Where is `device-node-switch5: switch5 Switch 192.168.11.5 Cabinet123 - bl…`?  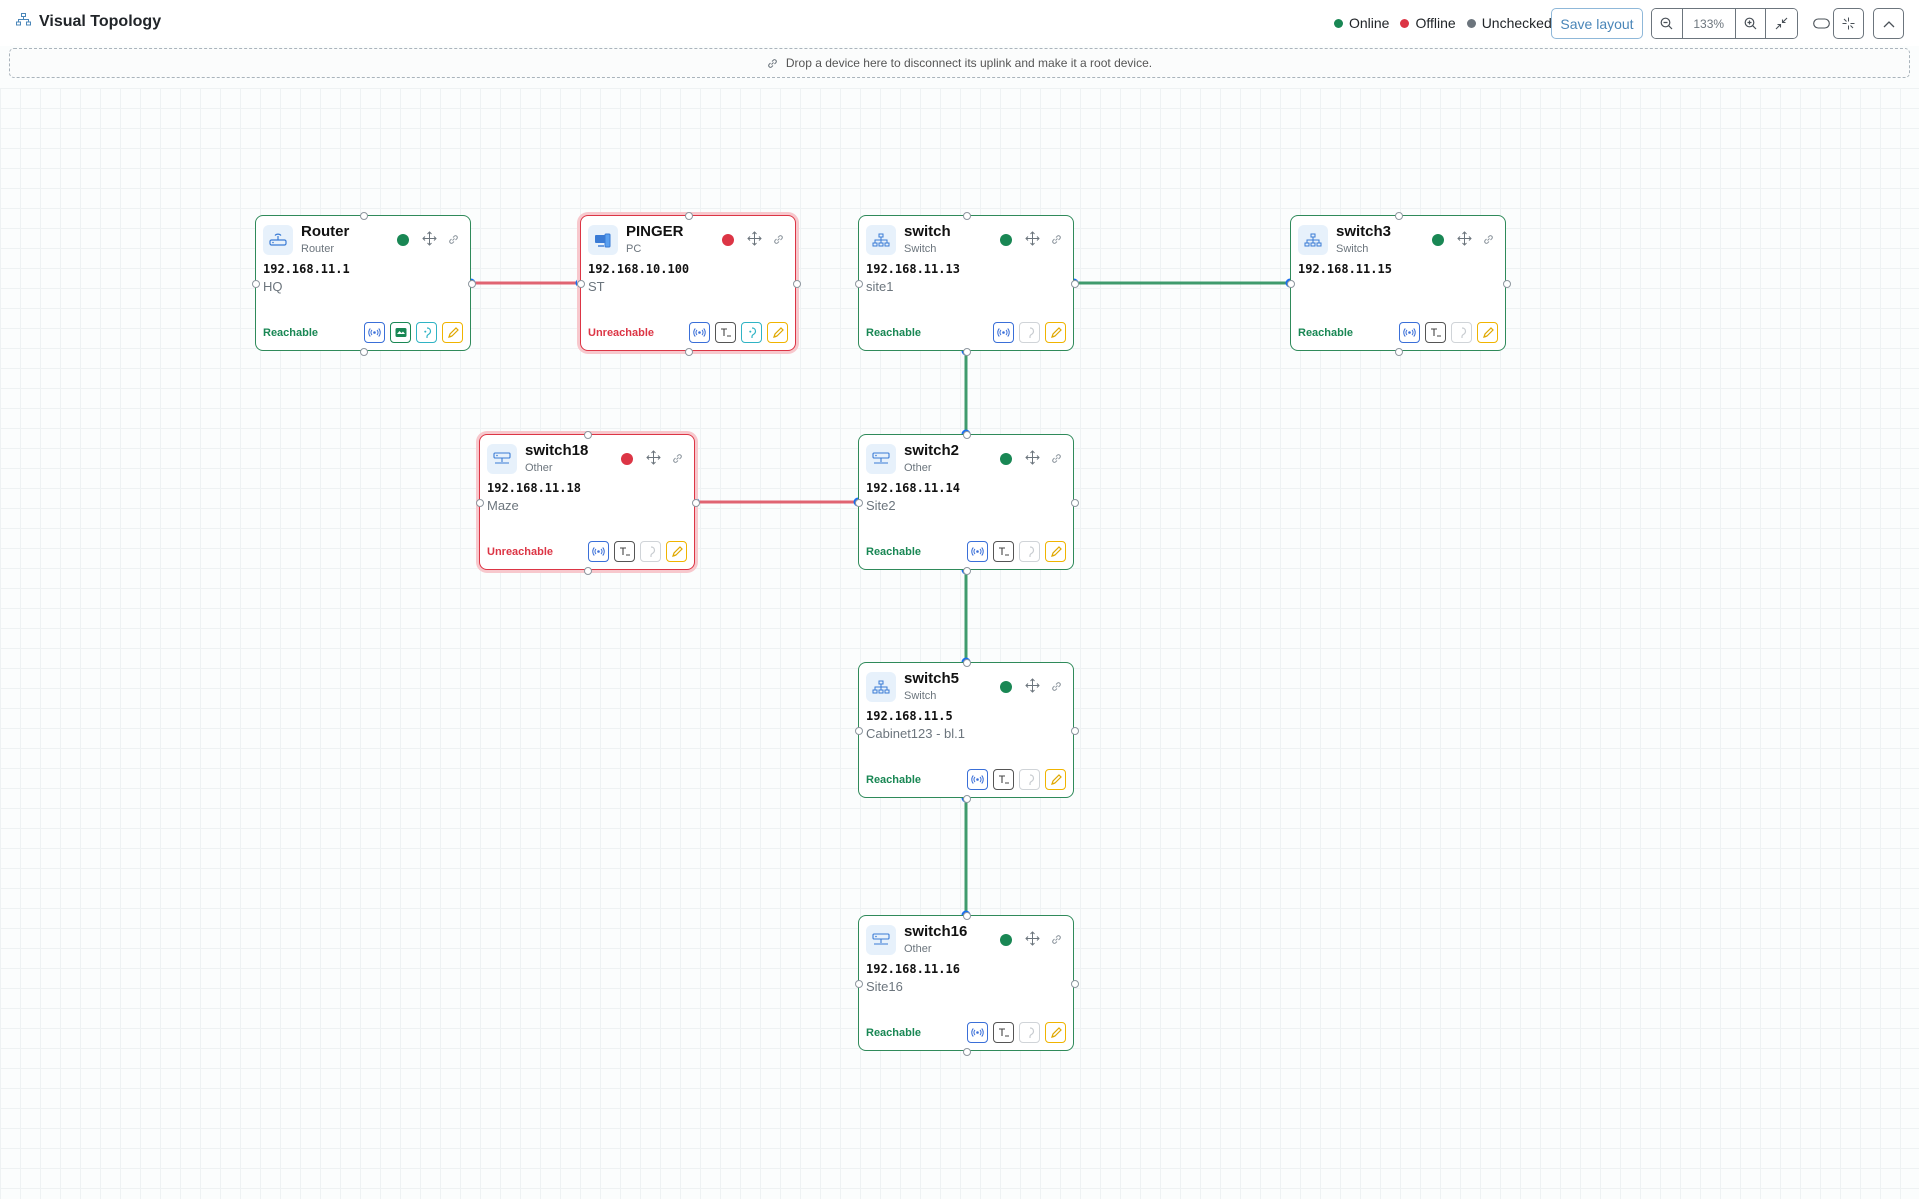 device-node-switch5: switch5 Switch 192.168.11.5 Cabinet123 - bl… is located at coordinates (967, 731).